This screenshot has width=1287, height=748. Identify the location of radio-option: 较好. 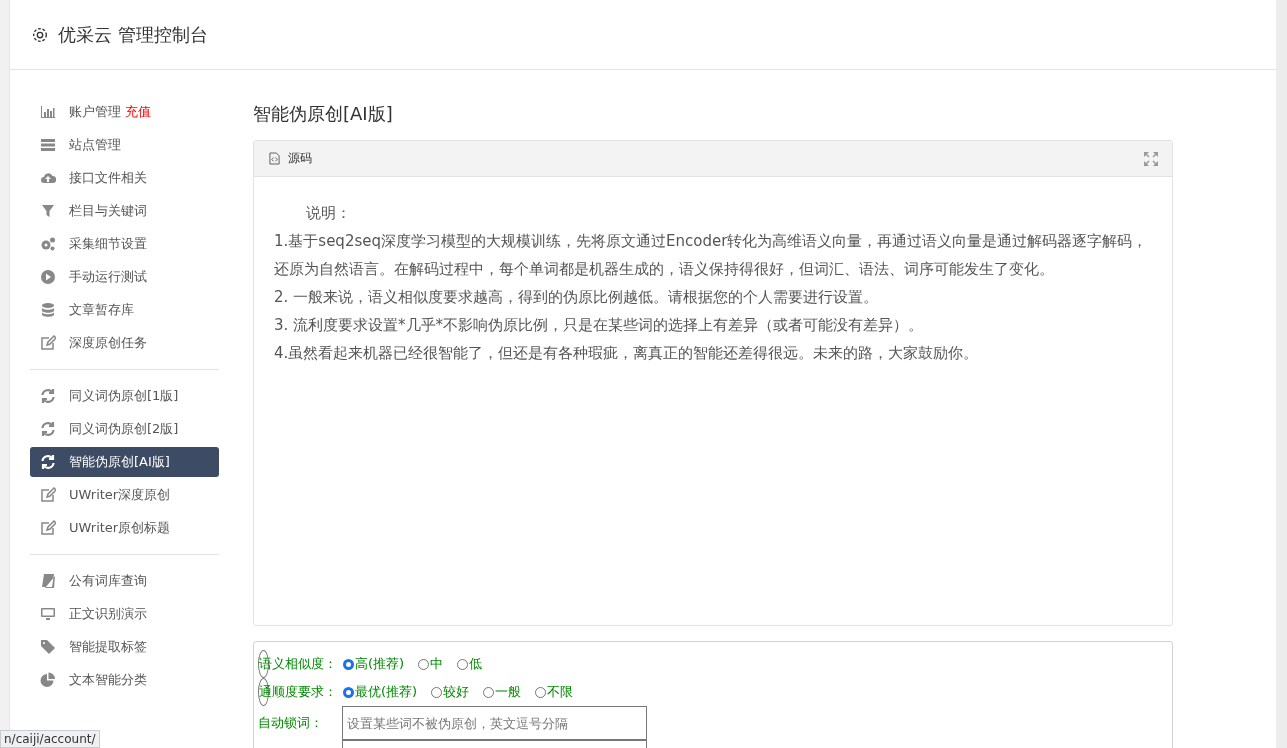
(450, 692).